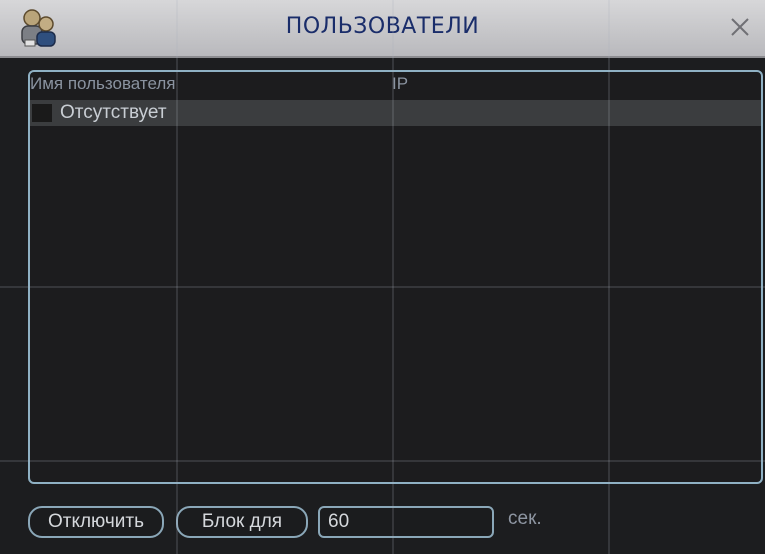 The width and height of the screenshot is (765, 554). What do you see at coordinates (113, 112) in the screenshot?
I see `row-username: Отсутствует` at bounding box center [113, 112].